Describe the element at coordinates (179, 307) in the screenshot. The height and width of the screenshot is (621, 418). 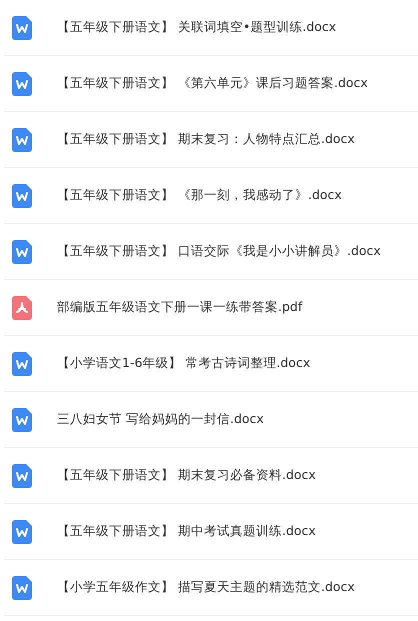
I see `file-name: 部编版五年级语文下册一课一练带答案.pdf` at that location.